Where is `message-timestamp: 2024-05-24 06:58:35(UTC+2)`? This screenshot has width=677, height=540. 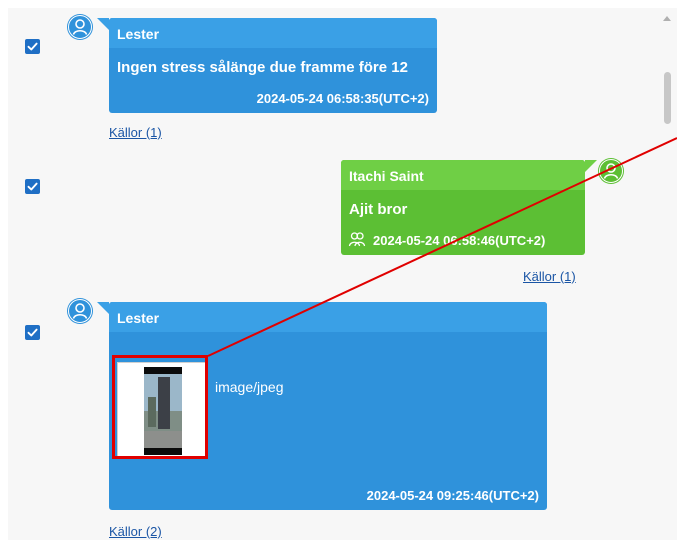 message-timestamp: 2024-05-24 06:58:35(UTC+2) is located at coordinates (342, 98).